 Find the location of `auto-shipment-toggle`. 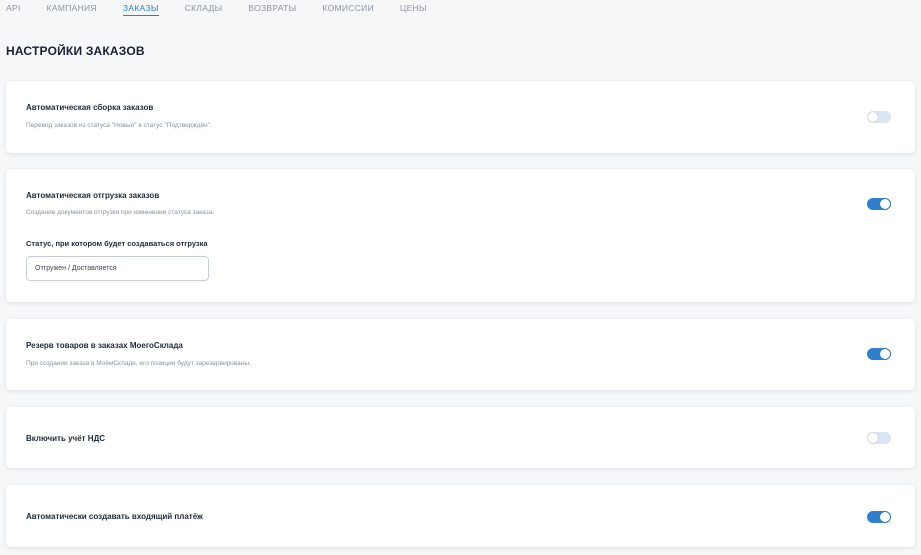

auto-shipment-toggle is located at coordinates (879, 204).